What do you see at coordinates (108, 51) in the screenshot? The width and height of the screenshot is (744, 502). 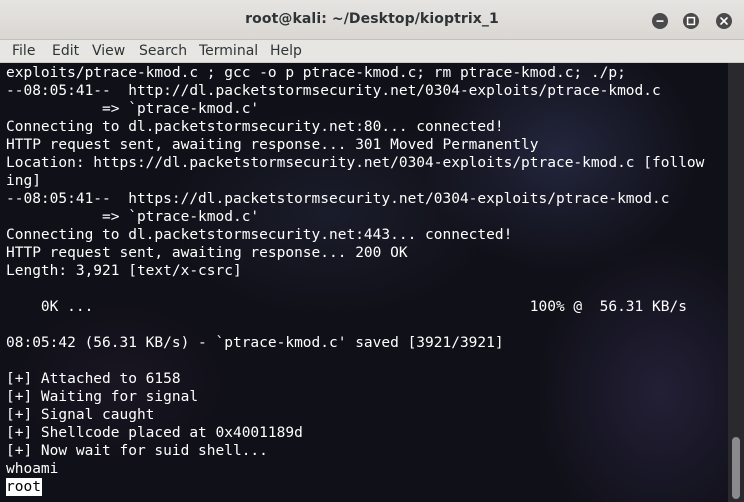 I see `menu-view: View` at bounding box center [108, 51].